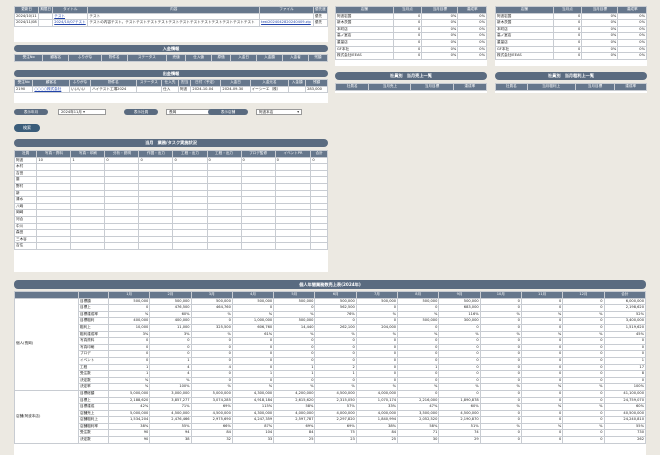 The image size is (660, 455). What do you see at coordinates (171, 16) in the screenshot?
I see `table-row: 2024/10/11 テスト テスト 優先` at bounding box center [171, 16].